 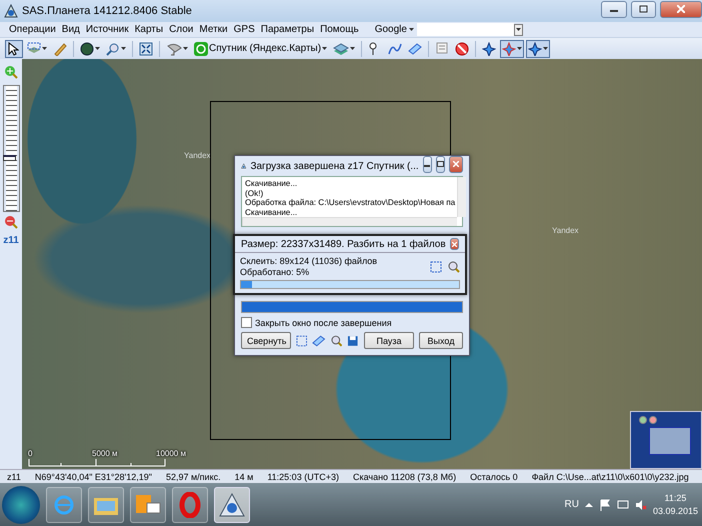 What do you see at coordinates (70, 29) in the screenshot?
I see `menu-item: Вид` at bounding box center [70, 29].